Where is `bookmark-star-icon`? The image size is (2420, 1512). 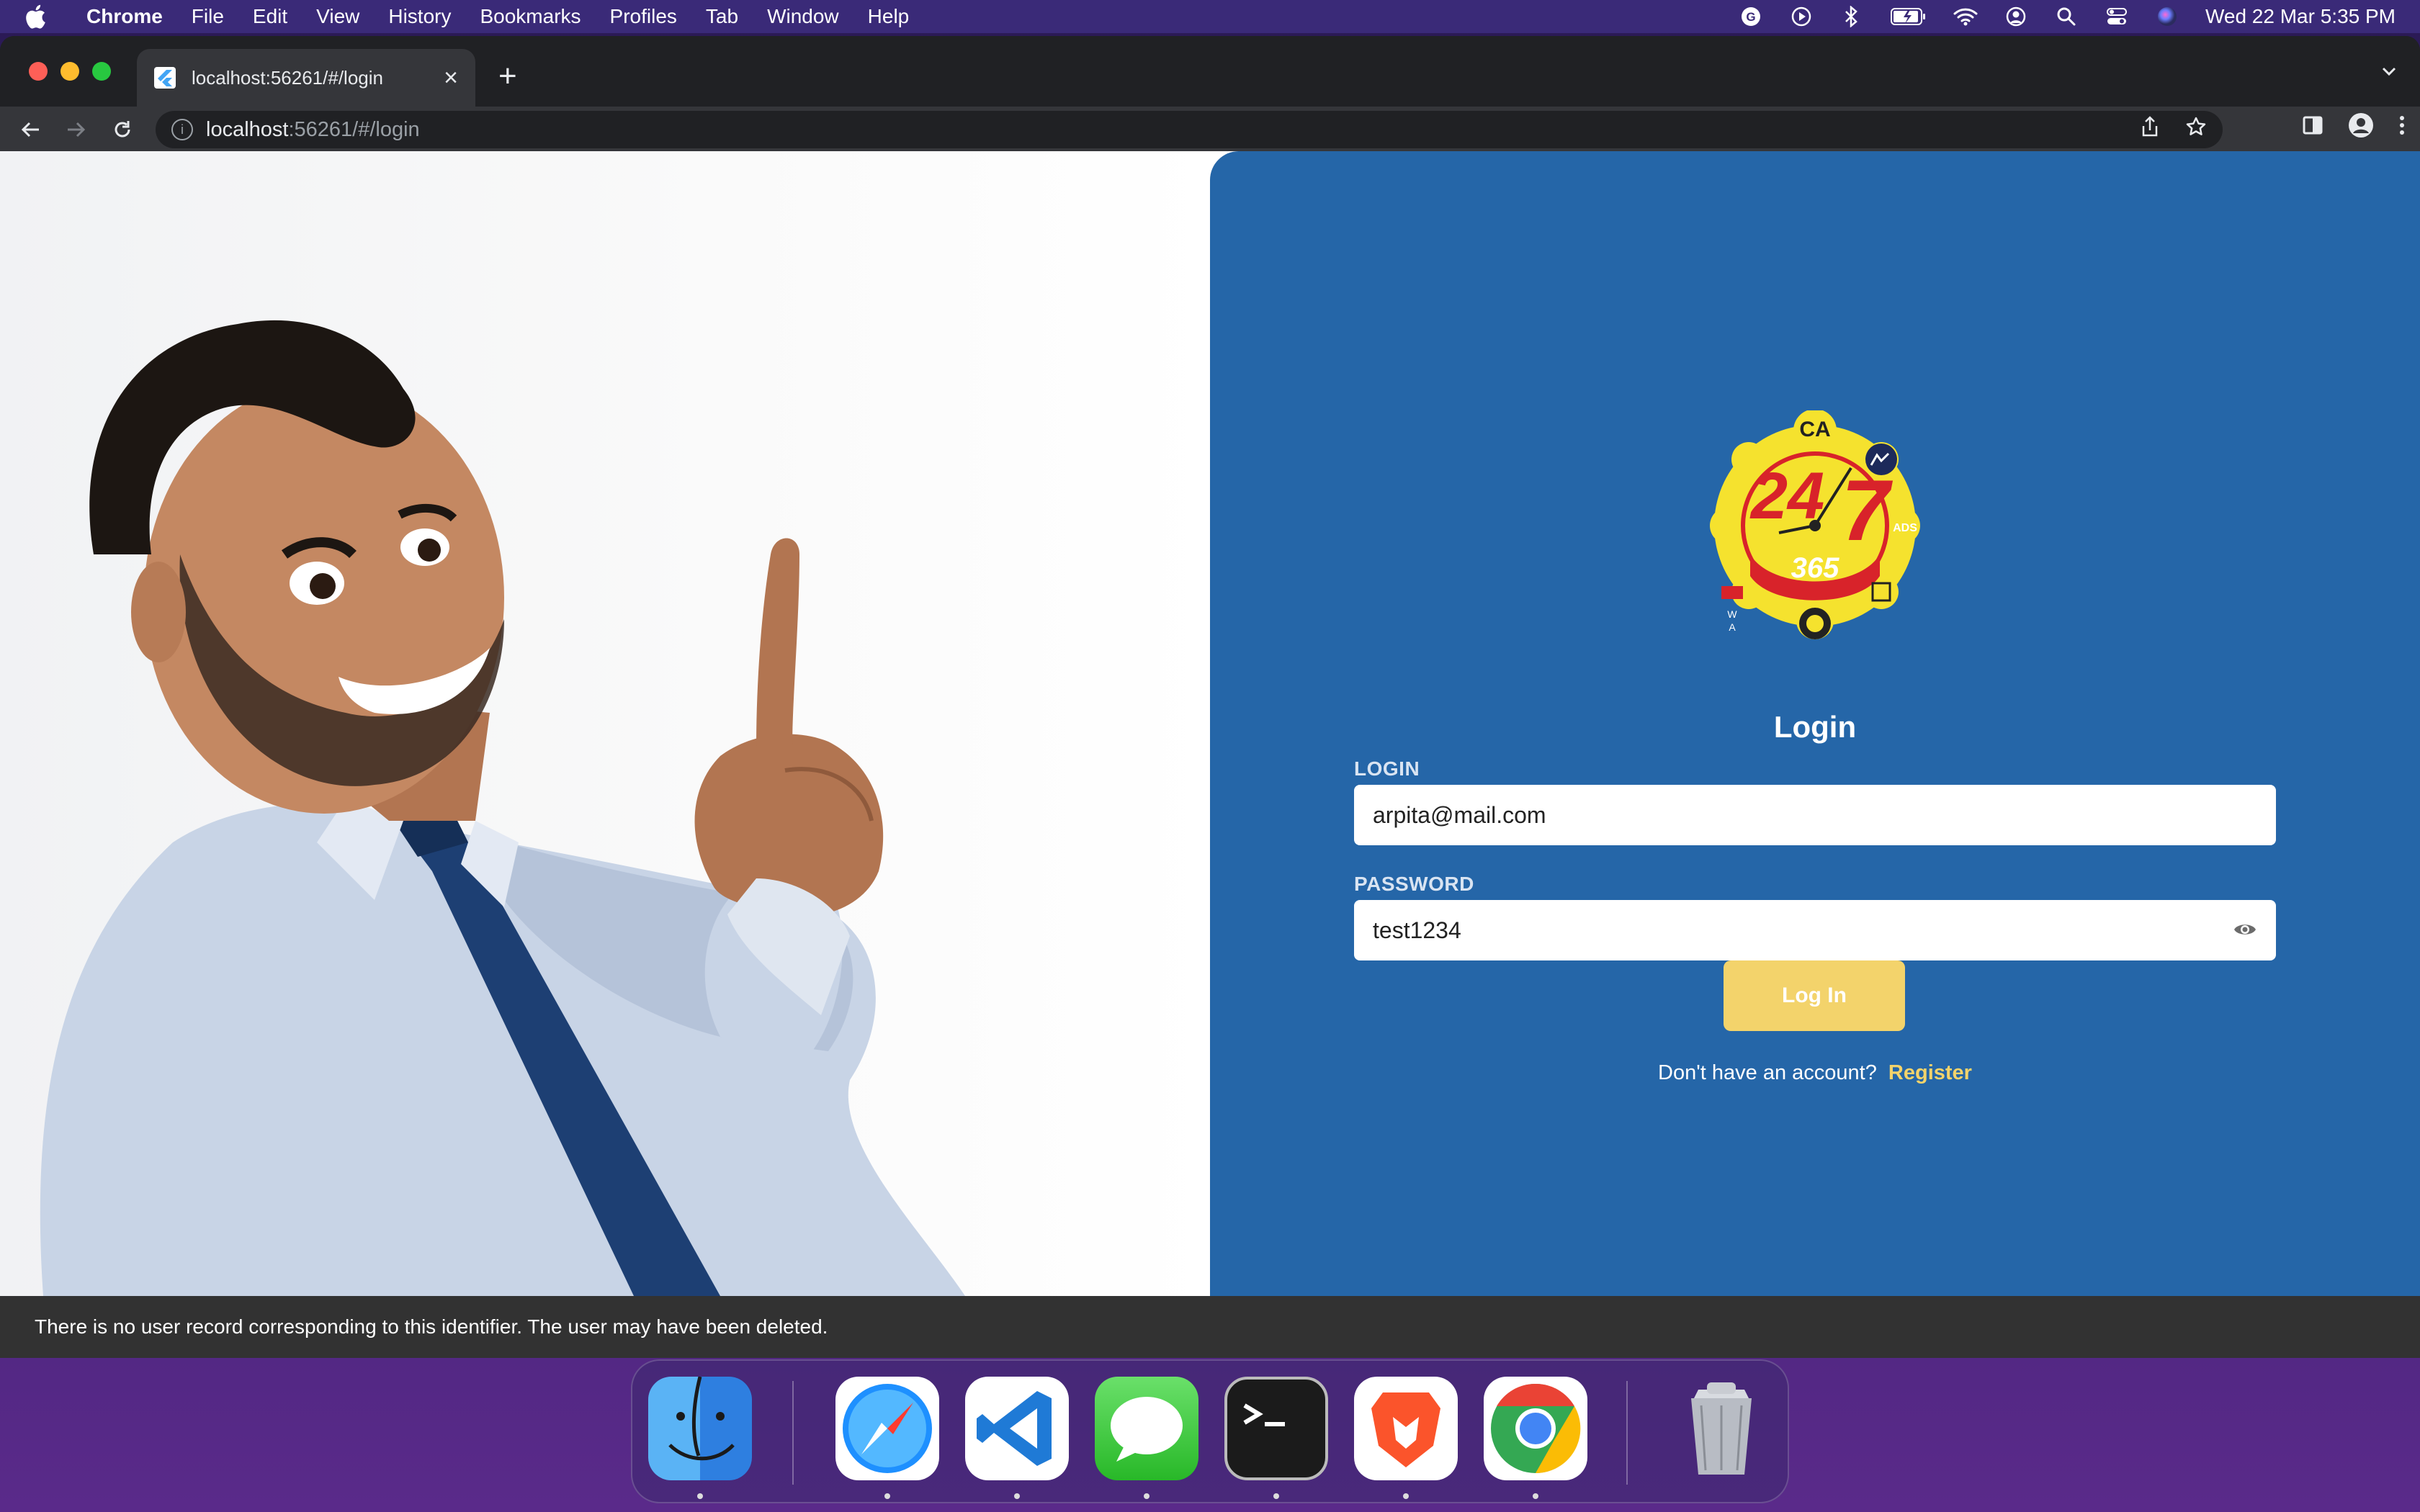 bookmark-star-icon is located at coordinates (2196, 129).